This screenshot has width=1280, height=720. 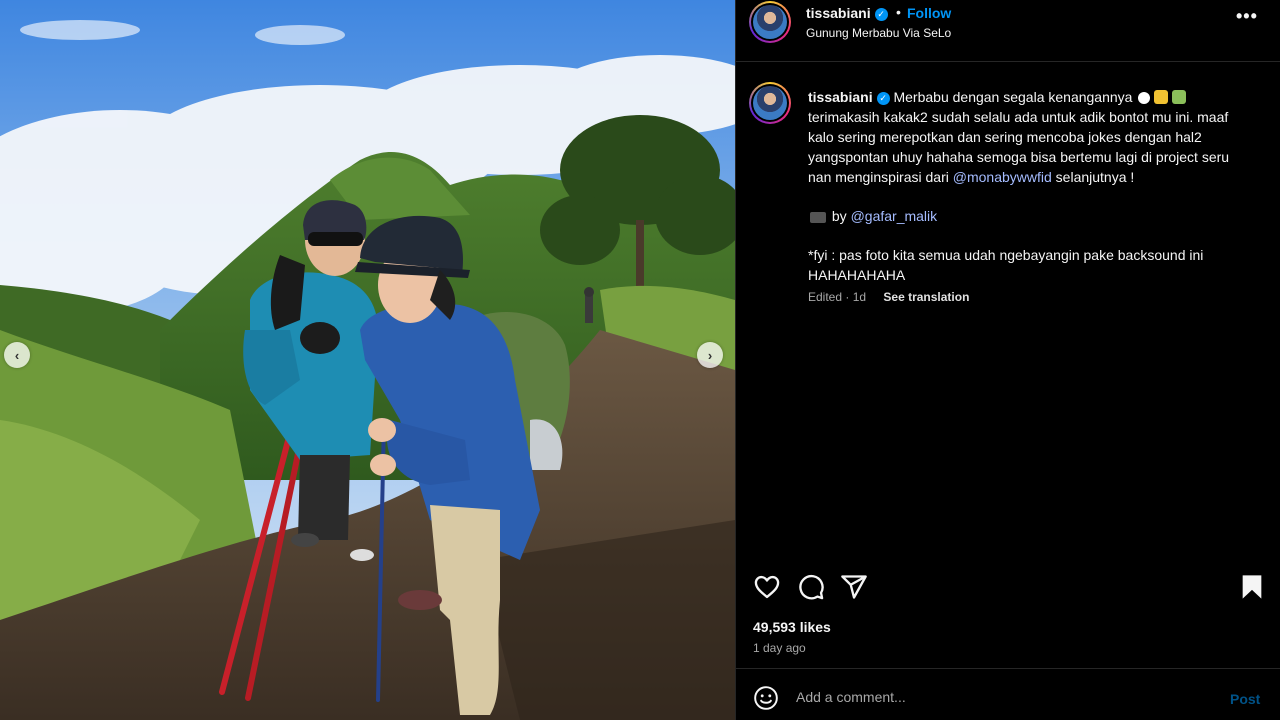 I want to click on comment-icon, so click(x=811, y=587).